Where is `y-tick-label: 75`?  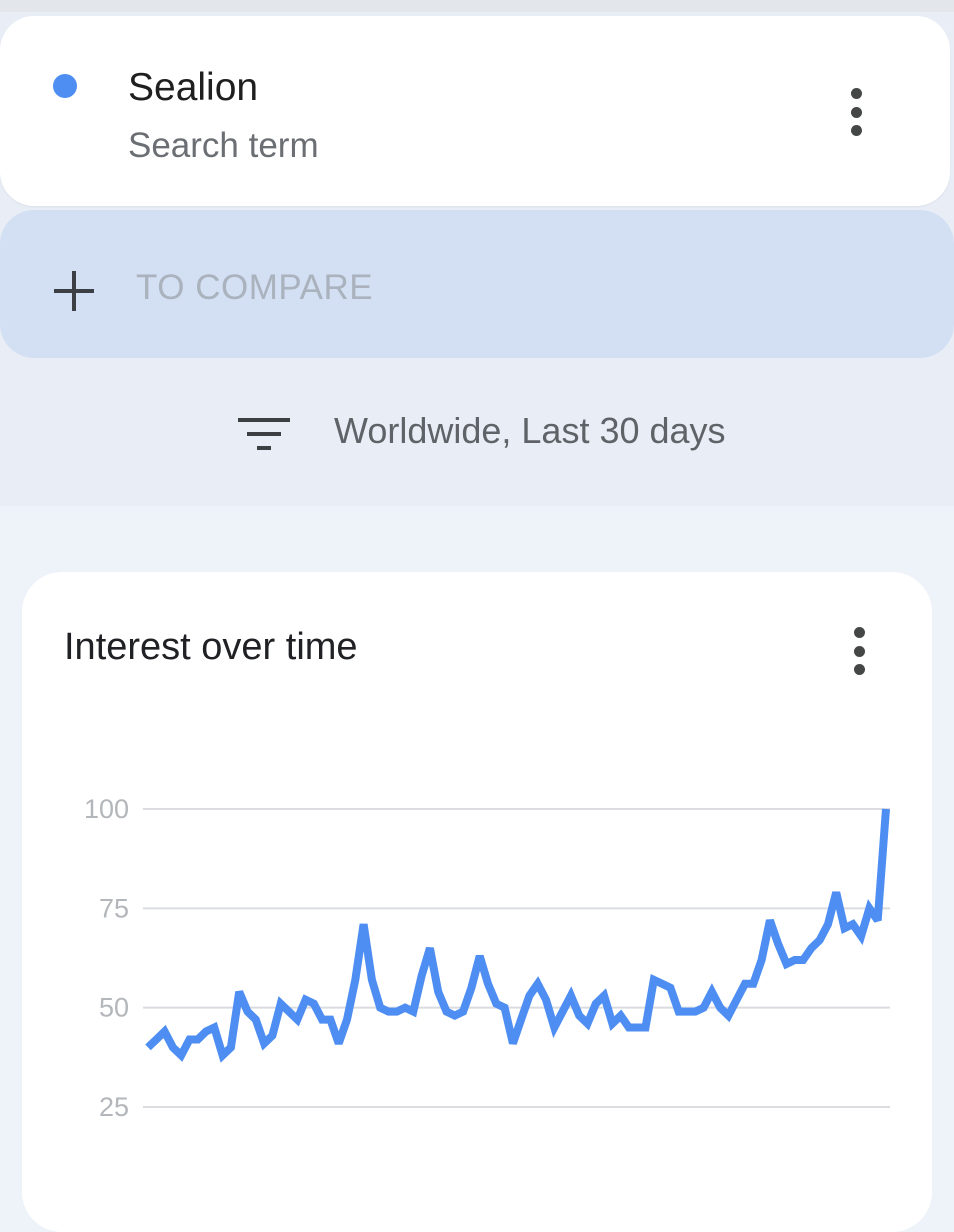
y-tick-label: 75 is located at coordinates (114, 908).